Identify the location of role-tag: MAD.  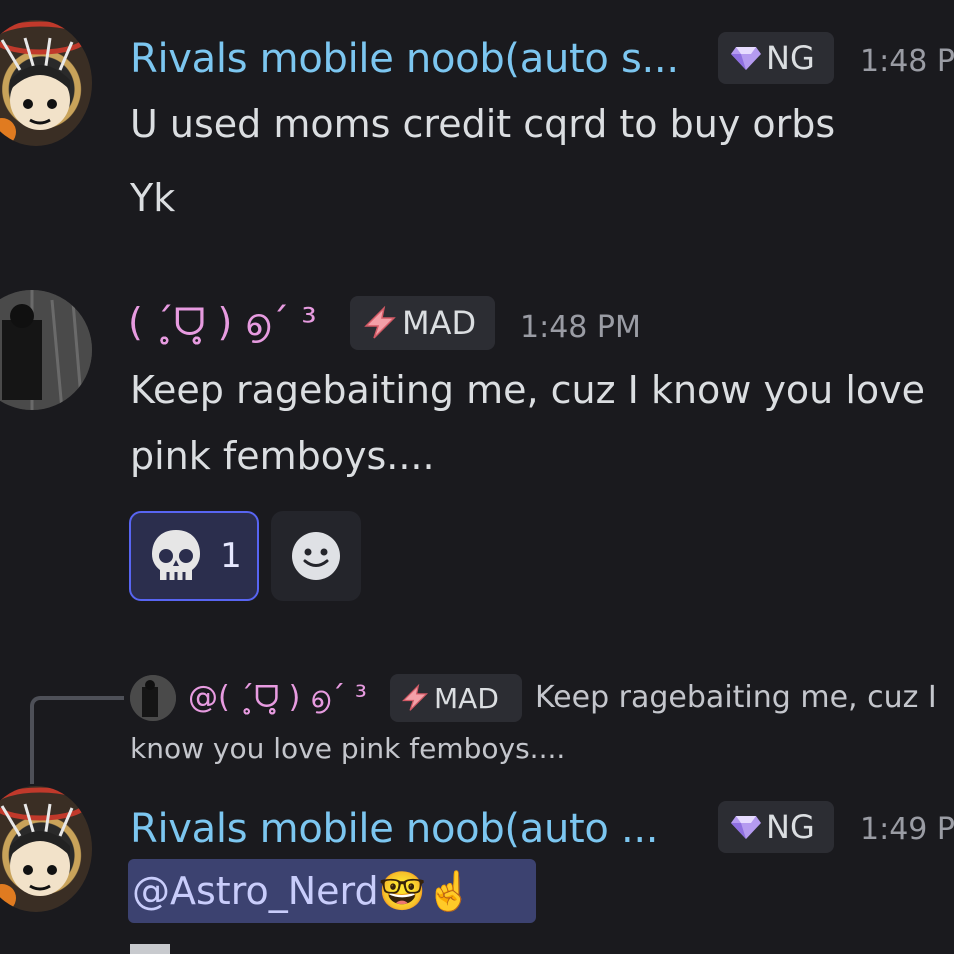
(422, 323).